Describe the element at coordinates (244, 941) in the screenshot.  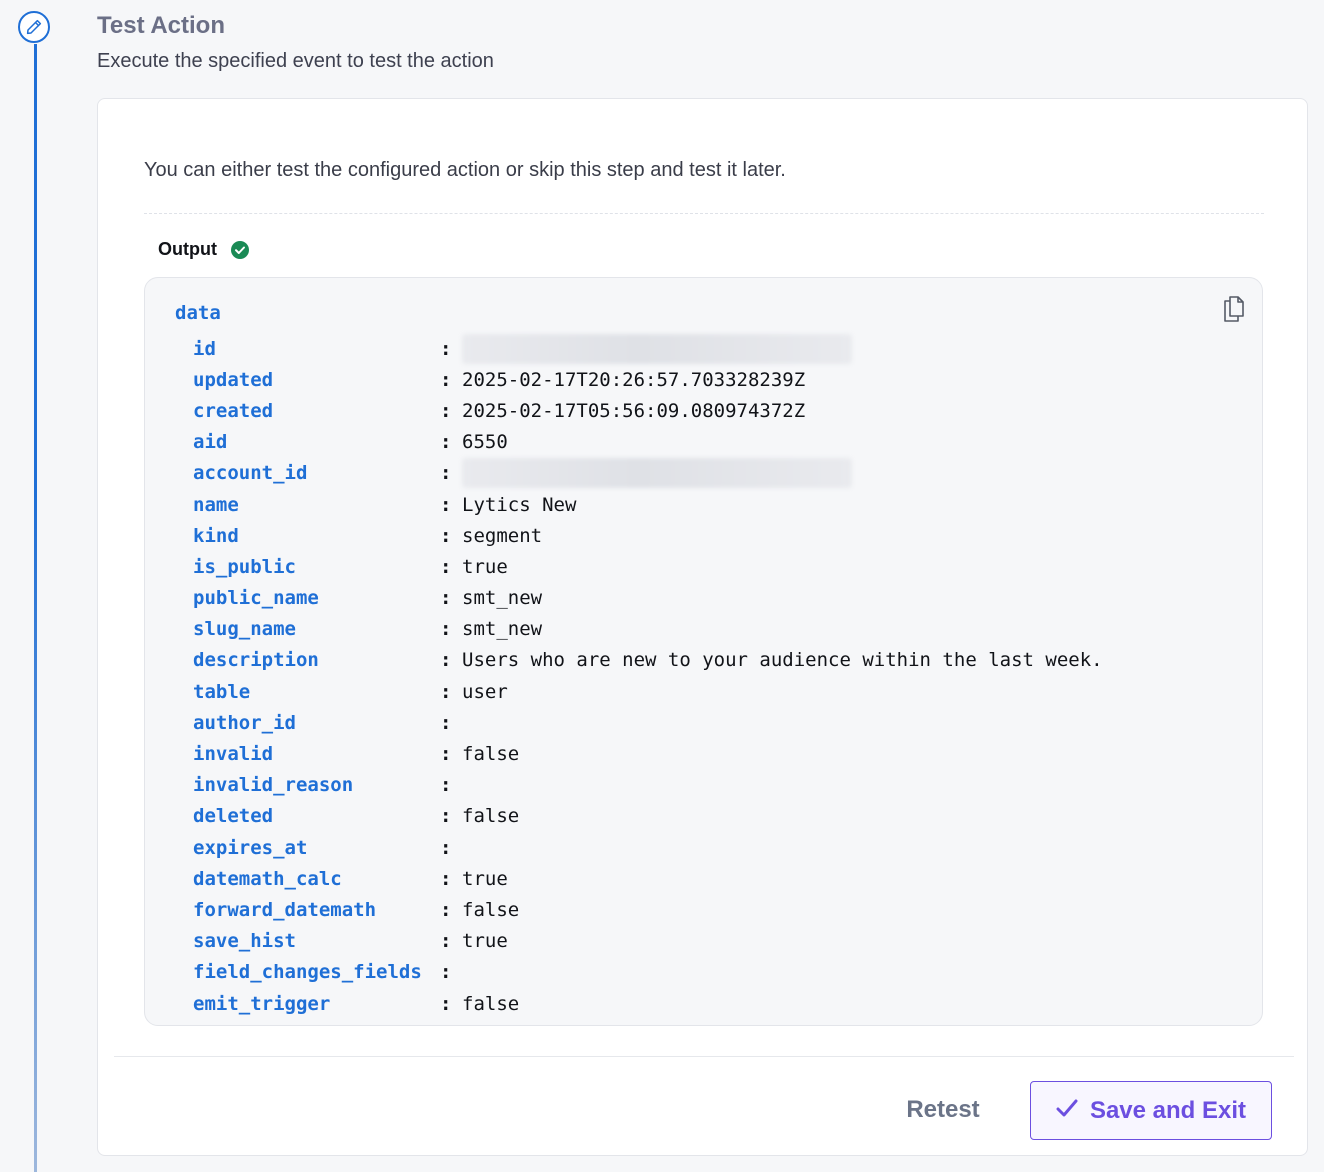
I see `output-key: save_hist` at that location.